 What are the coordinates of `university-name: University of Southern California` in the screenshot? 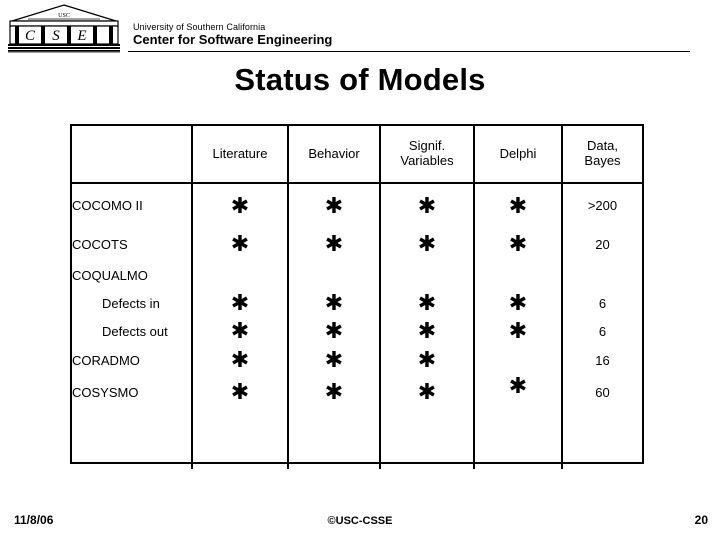 It's located at (199, 27).